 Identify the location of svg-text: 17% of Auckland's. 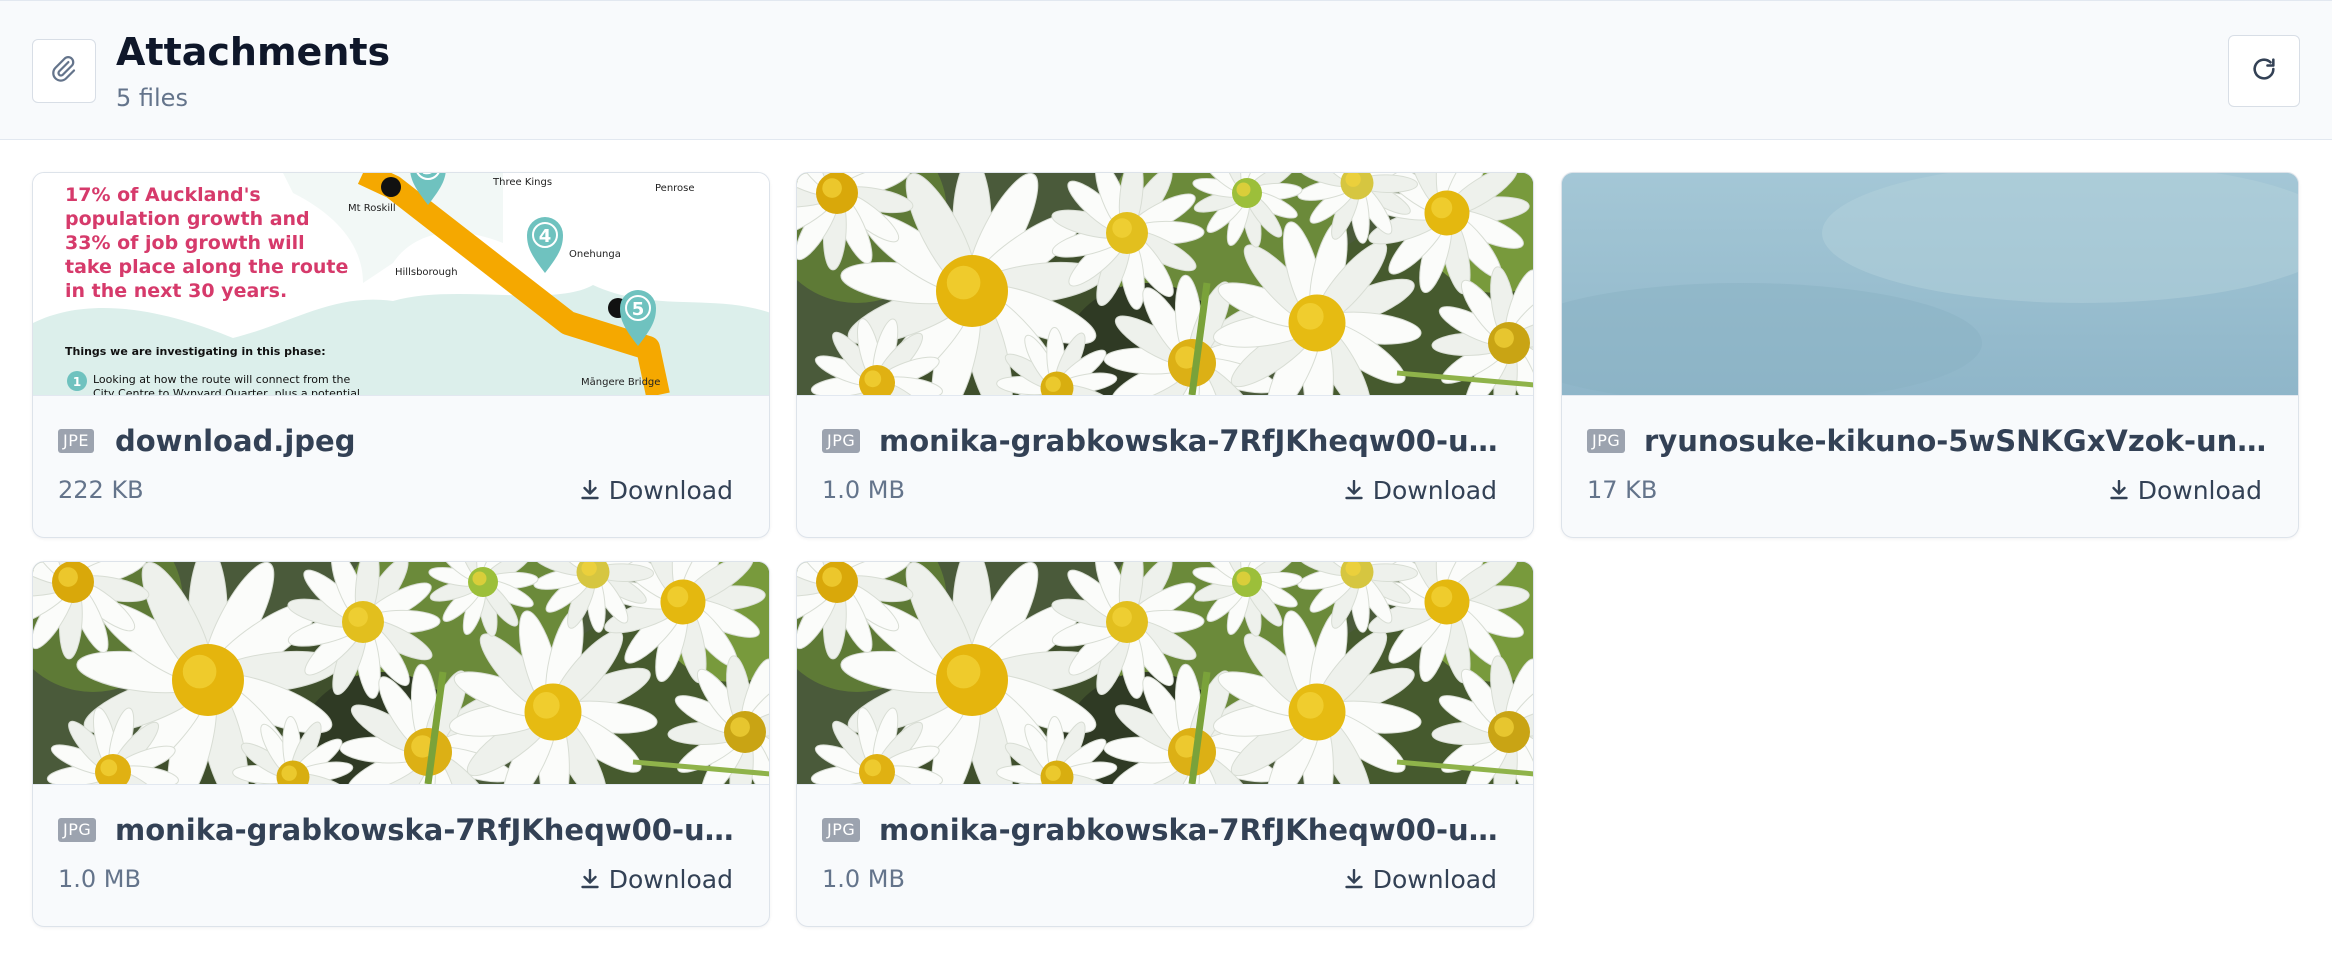
(163, 195).